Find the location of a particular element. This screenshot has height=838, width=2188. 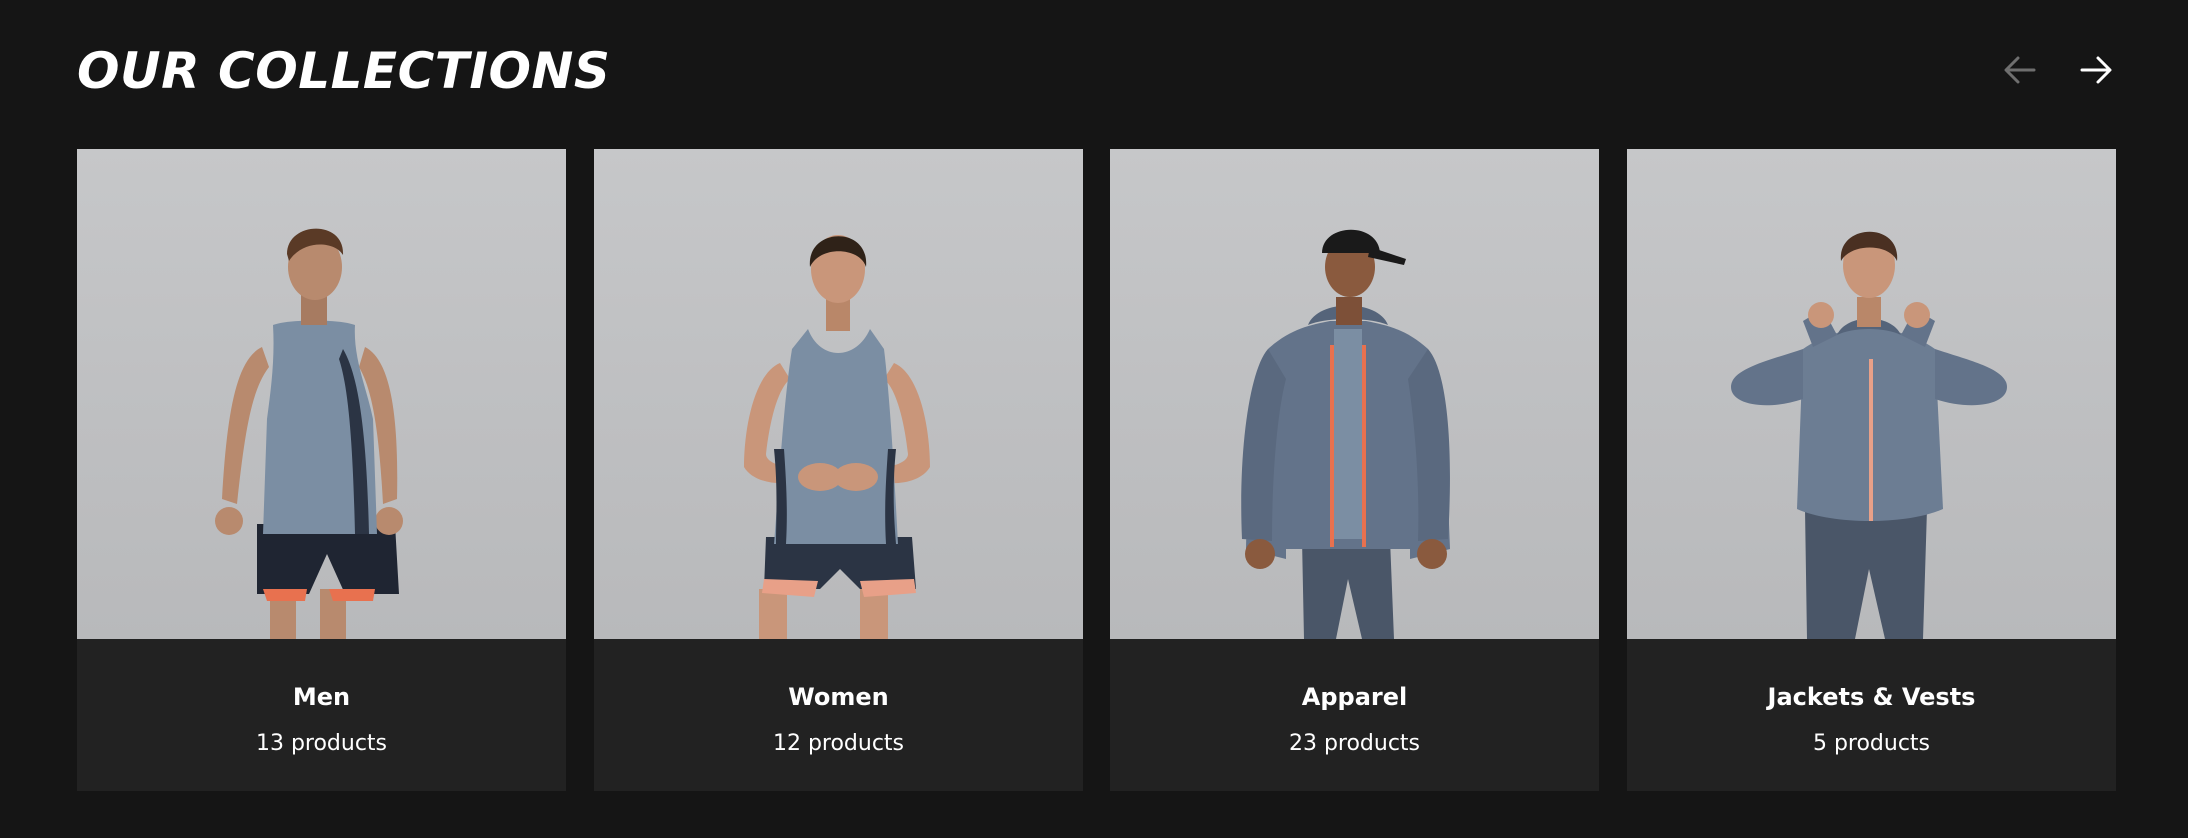

next-button is located at coordinates (2096, 70).